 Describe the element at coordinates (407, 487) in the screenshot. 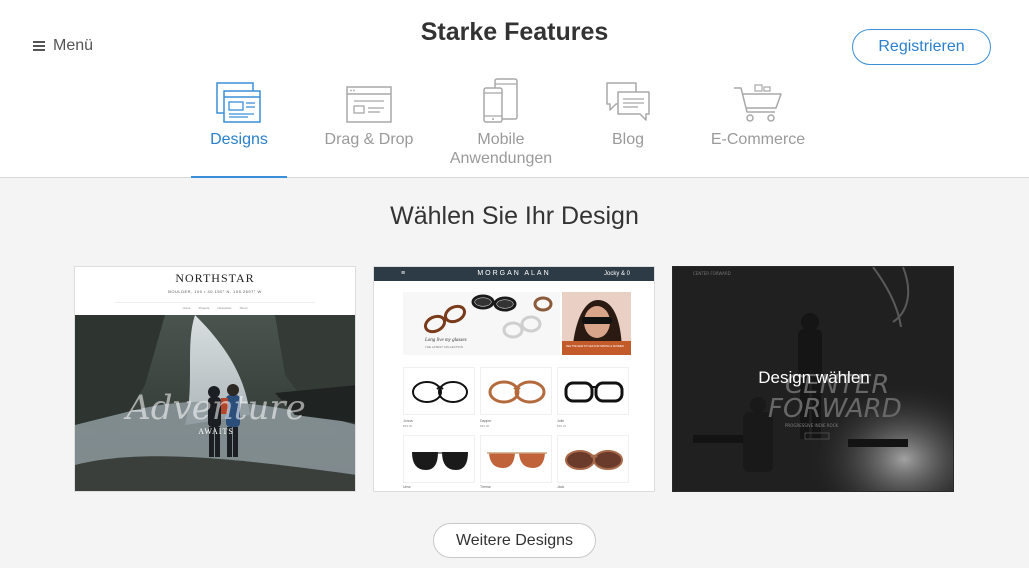

I see `product-label: Uma` at that location.